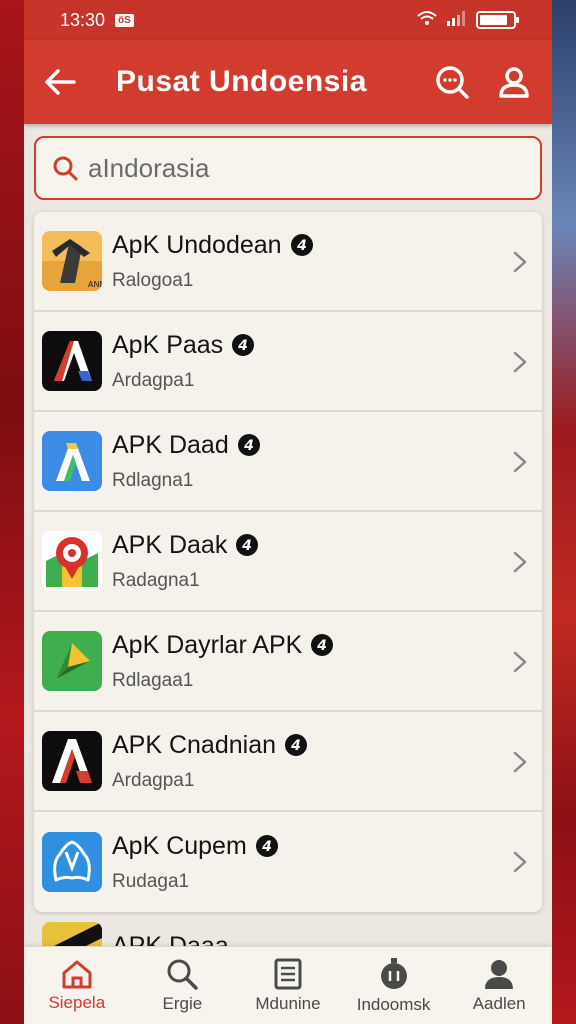 This screenshot has height=1024, width=576. I want to click on arrow-left-icon, so click(60, 82).